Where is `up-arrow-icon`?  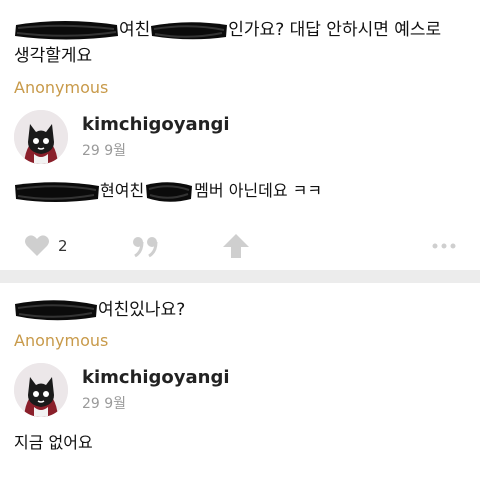 up-arrow-icon is located at coordinates (236, 246).